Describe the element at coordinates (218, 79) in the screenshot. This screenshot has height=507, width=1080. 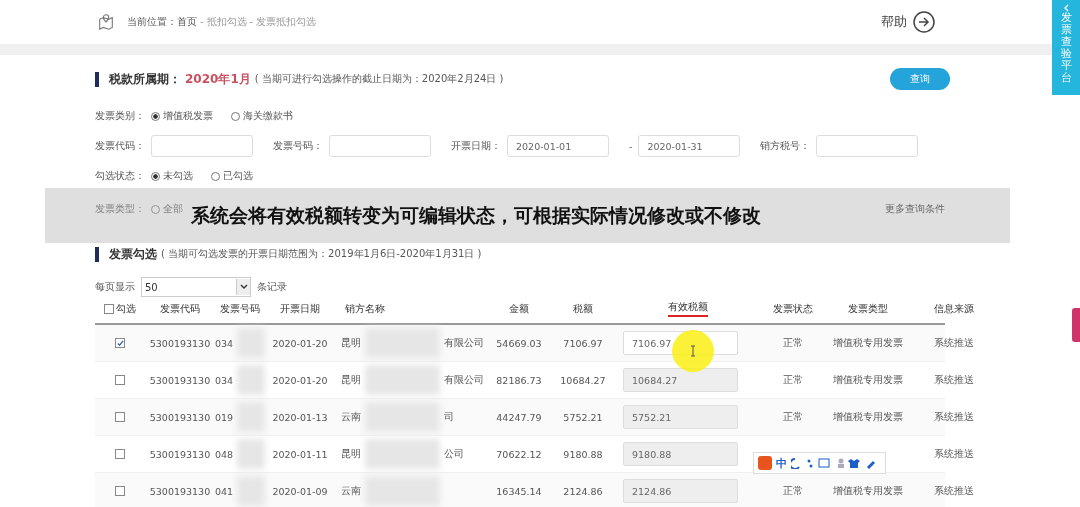
I see `period-value: 2020年1月` at that location.